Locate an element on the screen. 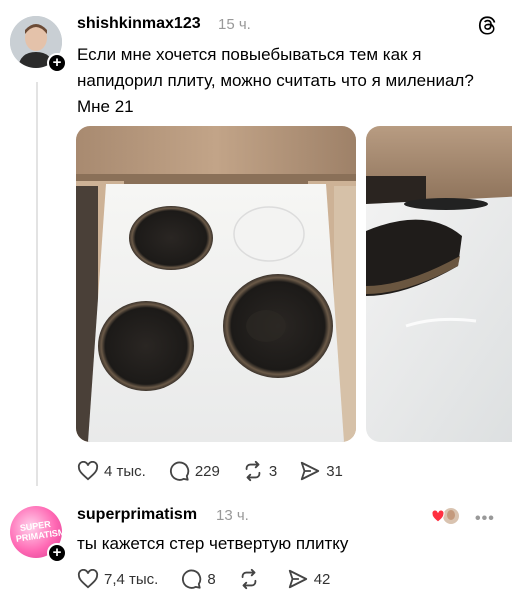  share-count: 42 is located at coordinates (322, 579).